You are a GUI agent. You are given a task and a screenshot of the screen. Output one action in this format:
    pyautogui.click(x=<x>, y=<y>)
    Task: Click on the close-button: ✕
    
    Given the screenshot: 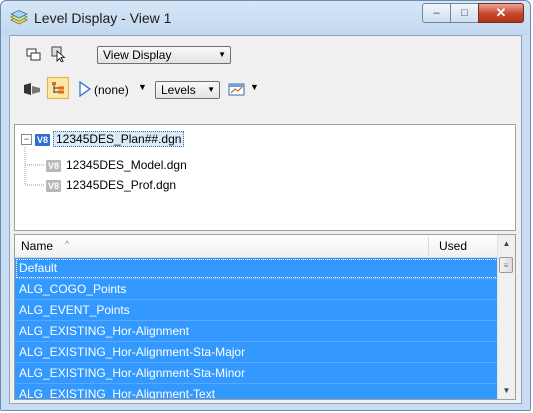 What is the action you would take?
    pyautogui.click(x=501, y=13)
    